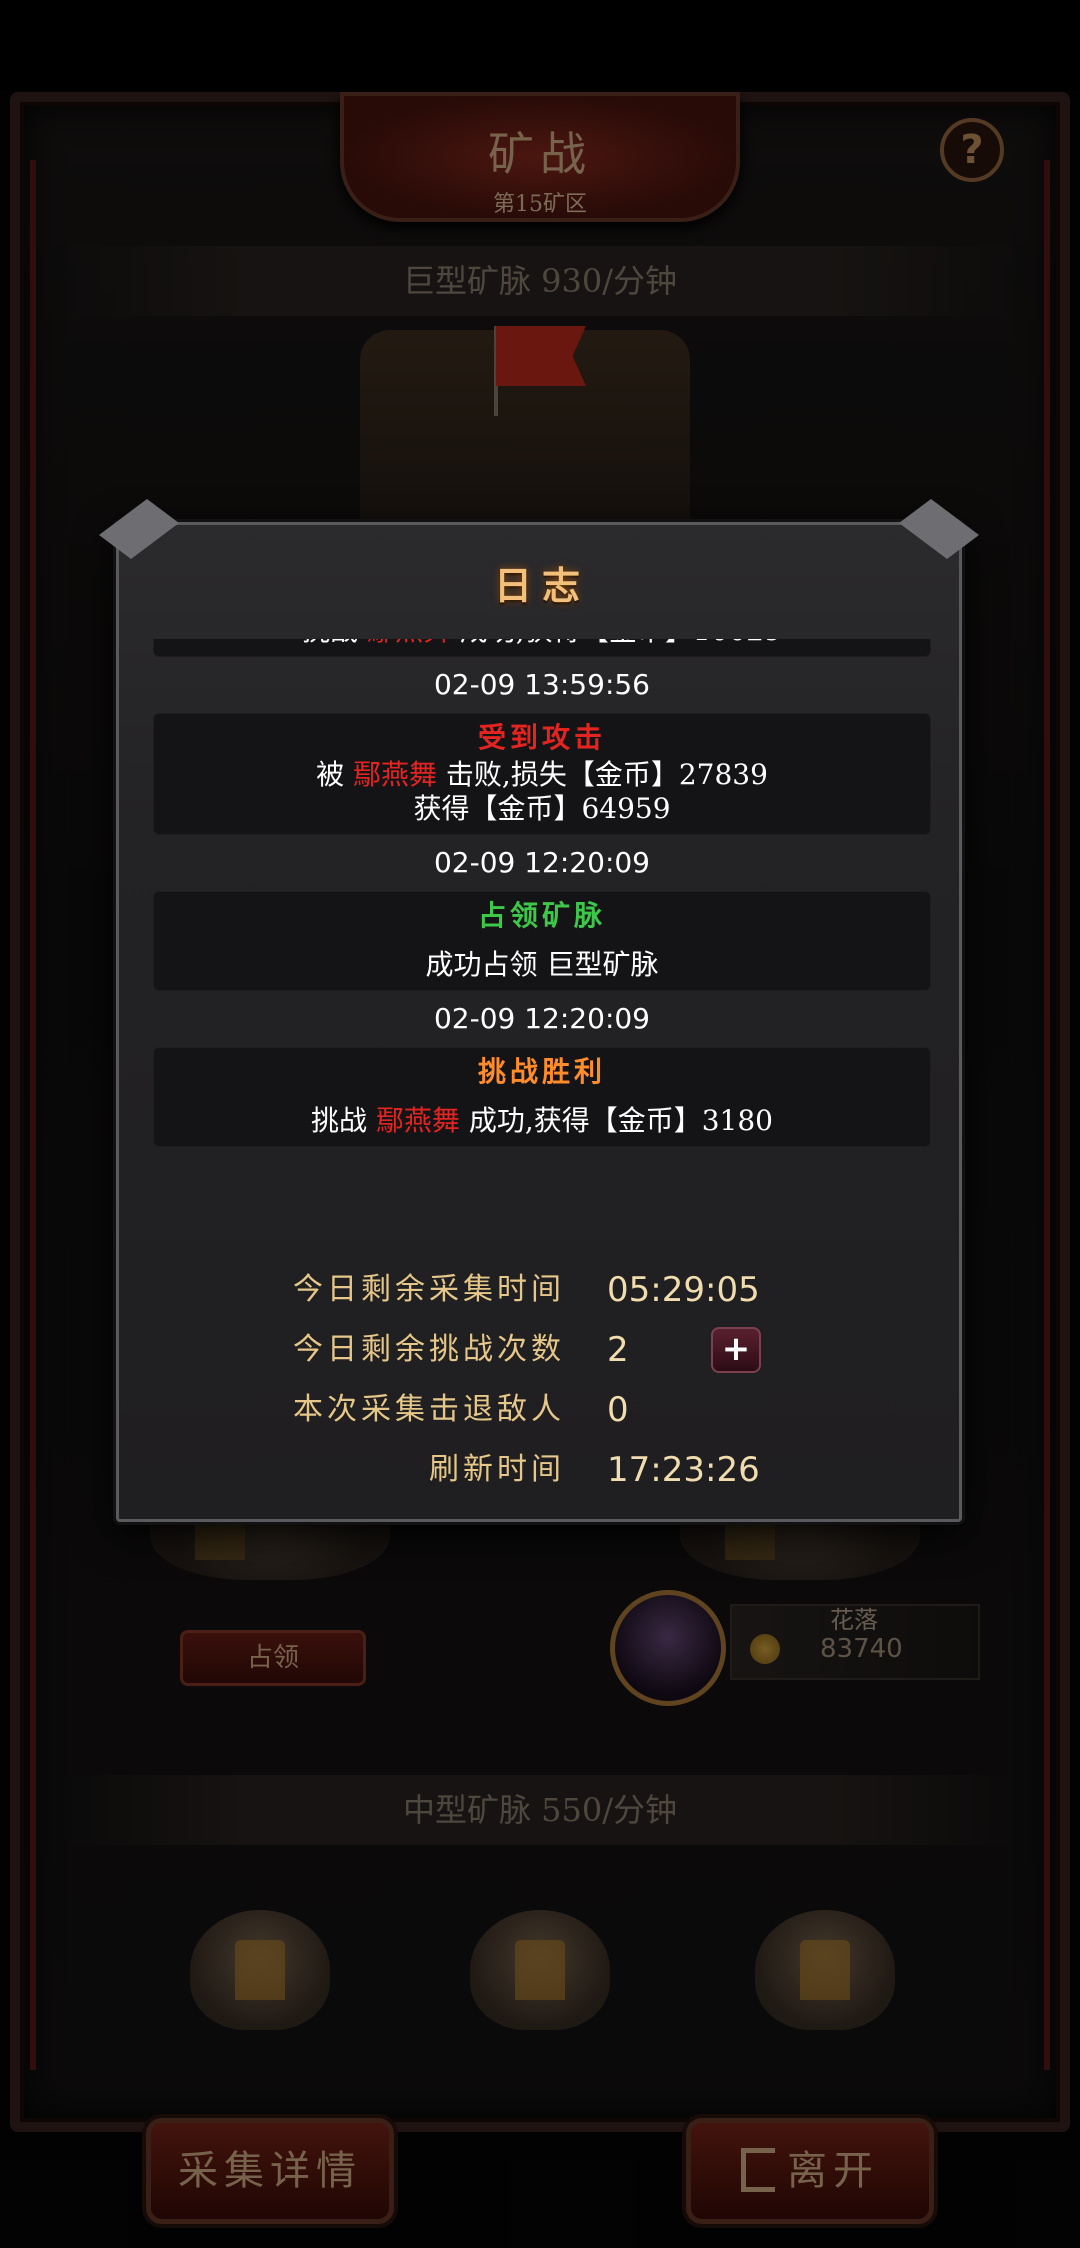 This screenshot has width=1080, height=2248. I want to click on log-text: 被, so click(334, 774).